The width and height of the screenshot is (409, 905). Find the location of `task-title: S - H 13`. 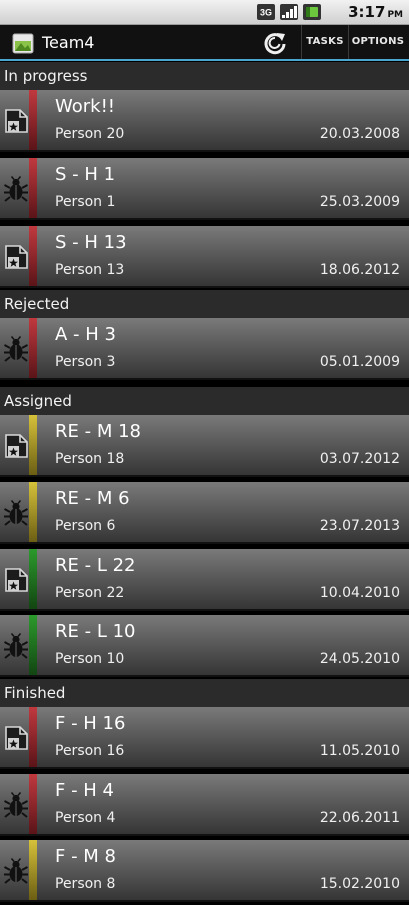

task-title: S - H 13 is located at coordinates (91, 242).